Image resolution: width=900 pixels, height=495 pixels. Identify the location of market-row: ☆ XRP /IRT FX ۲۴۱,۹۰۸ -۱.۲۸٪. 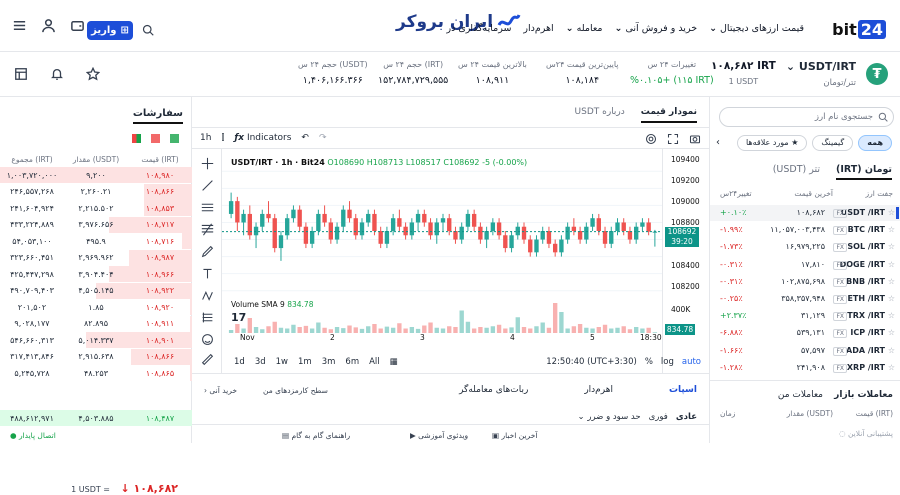
(805, 368).